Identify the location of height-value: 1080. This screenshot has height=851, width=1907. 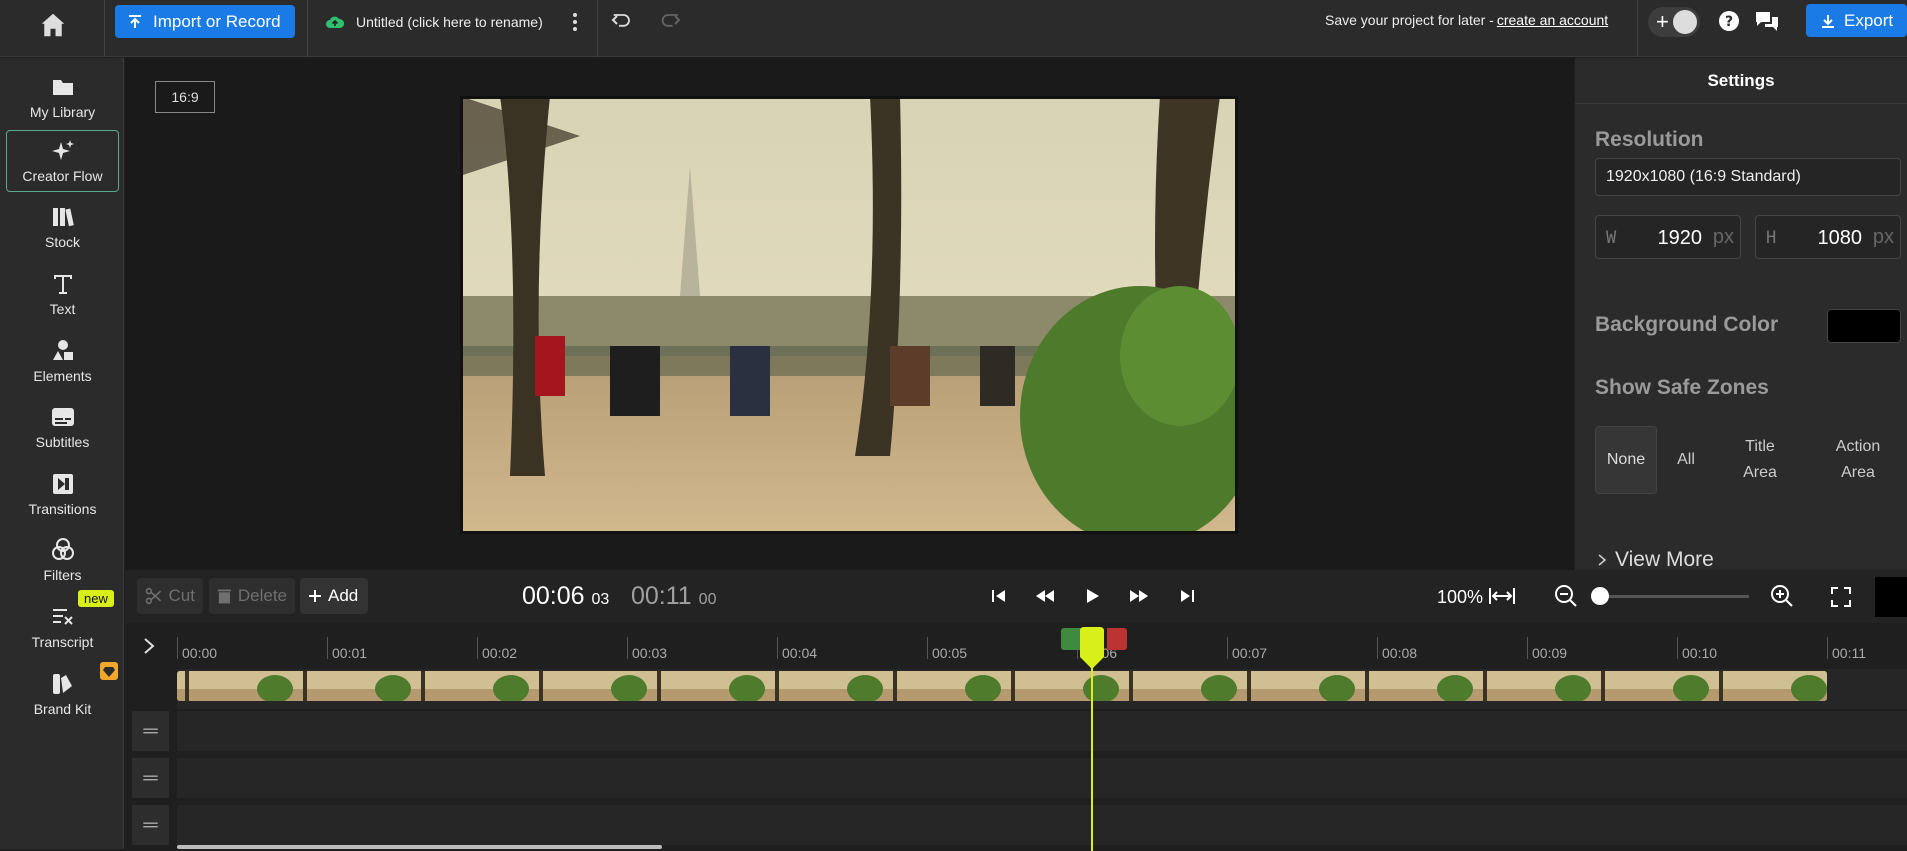
(1840, 238).